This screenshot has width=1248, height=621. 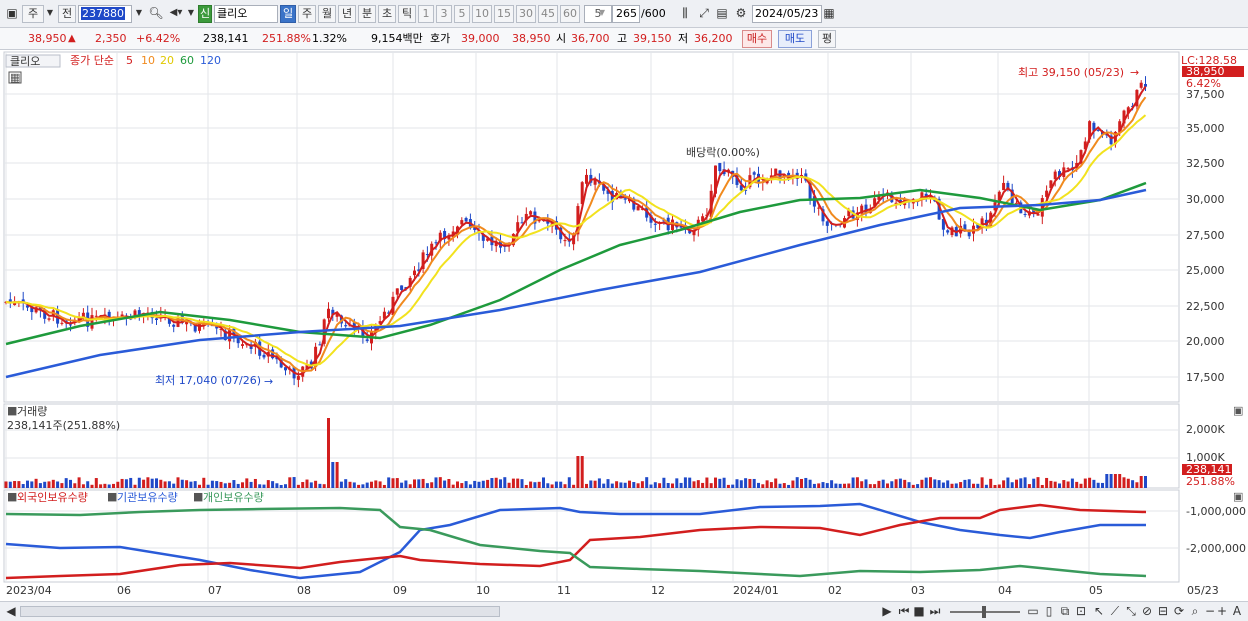 What do you see at coordinates (426, 14) in the screenshot?
I see `interval-1: 1` at bounding box center [426, 14].